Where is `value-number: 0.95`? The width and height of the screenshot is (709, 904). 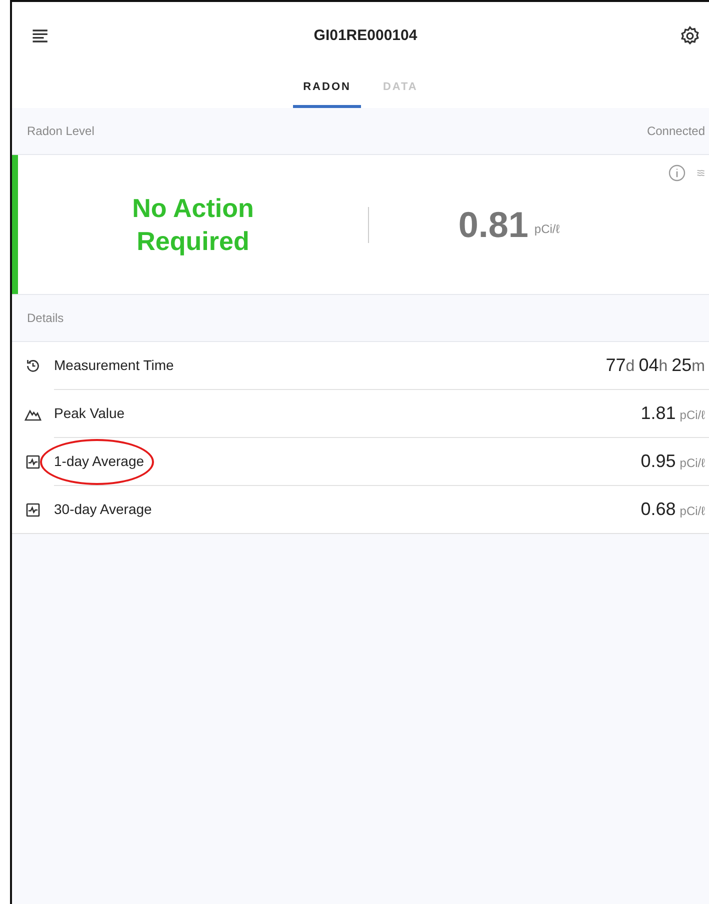
value-number: 0.95 is located at coordinates (658, 461).